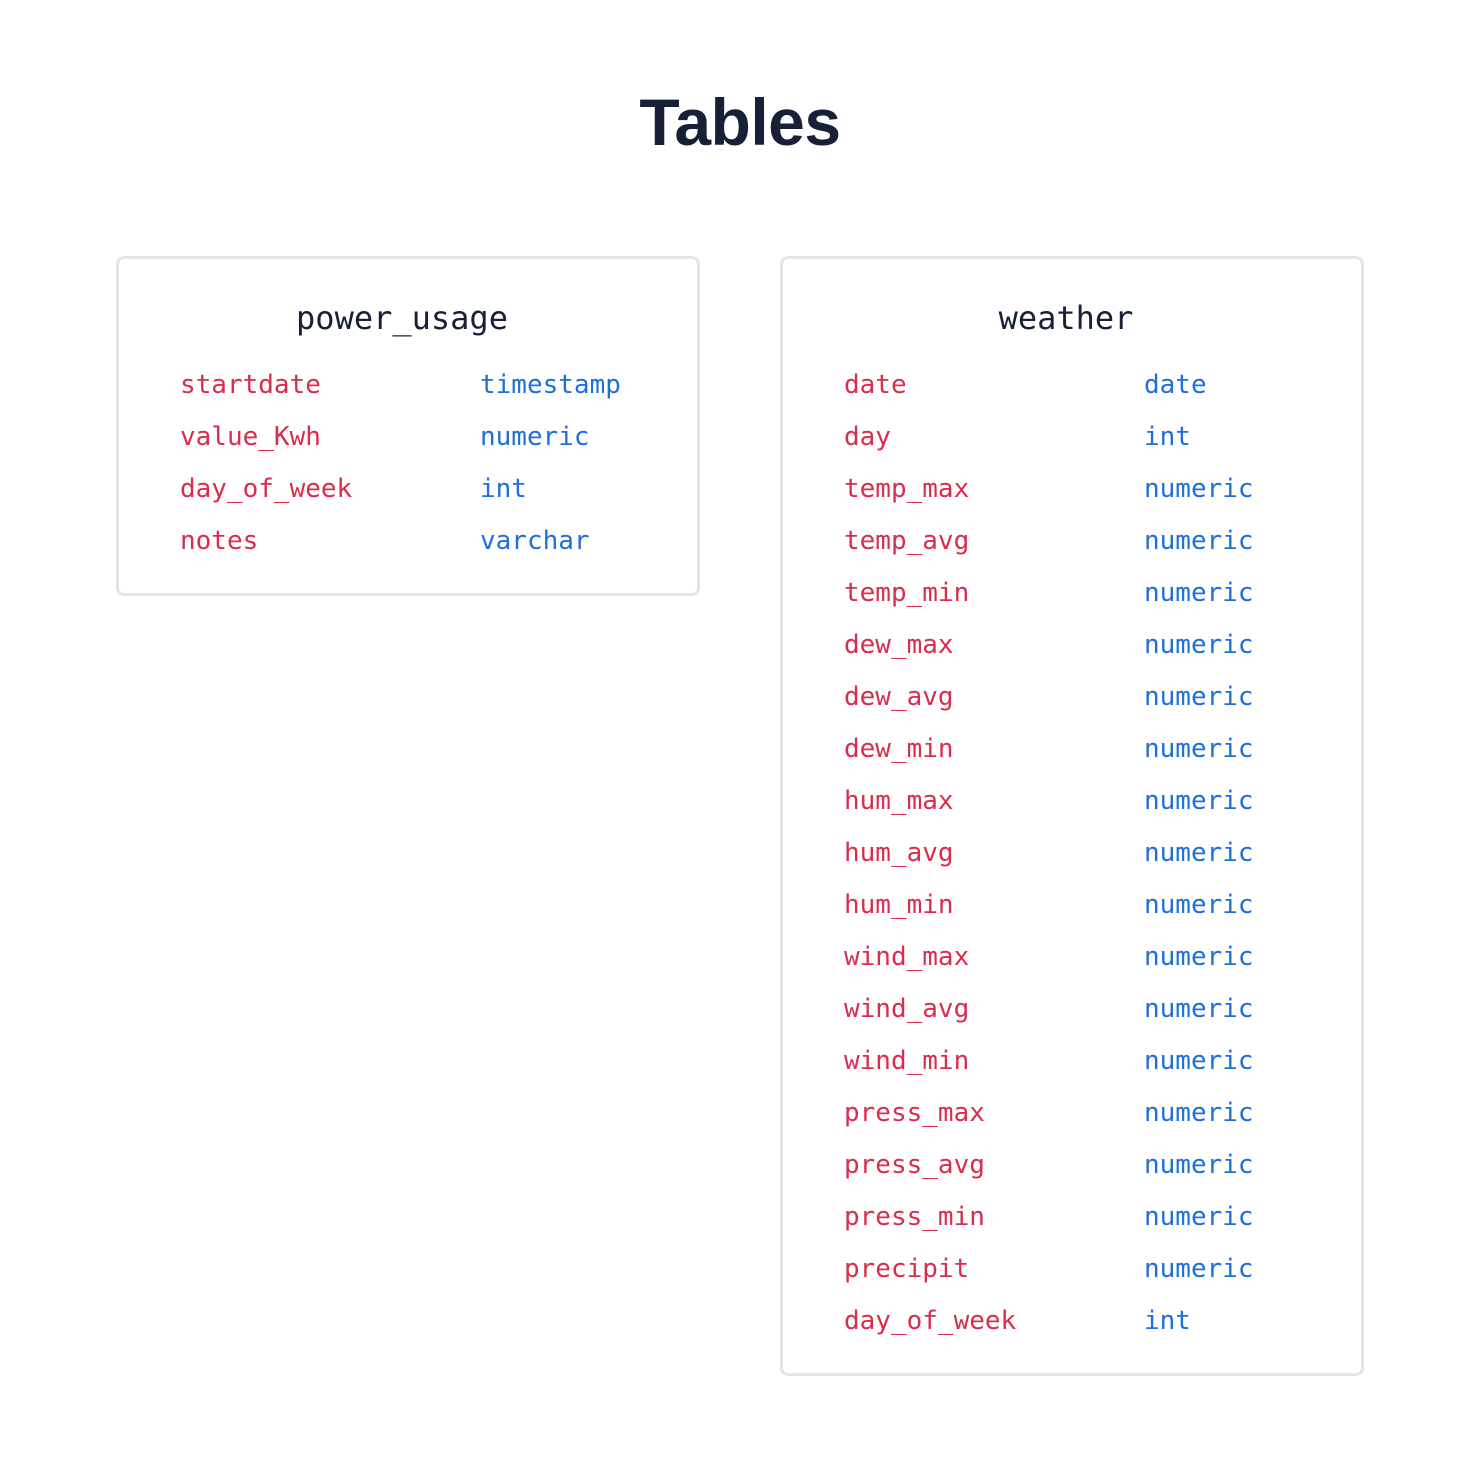 The height and width of the screenshot is (1472, 1480). What do you see at coordinates (899, 905) in the screenshot?
I see `column-name: hum_min` at bounding box center [899, 905].